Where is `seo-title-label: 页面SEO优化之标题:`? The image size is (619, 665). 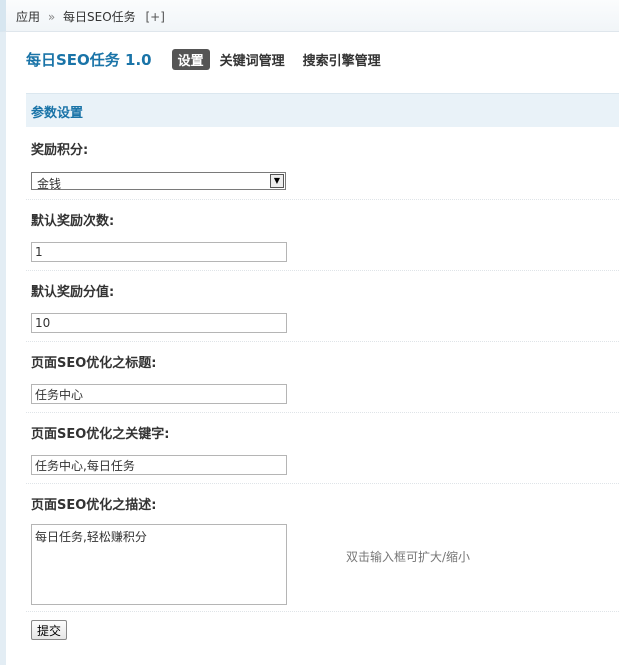 seo-title-label: 页面SEO优化之标题: is located at coordinates (94, 363).